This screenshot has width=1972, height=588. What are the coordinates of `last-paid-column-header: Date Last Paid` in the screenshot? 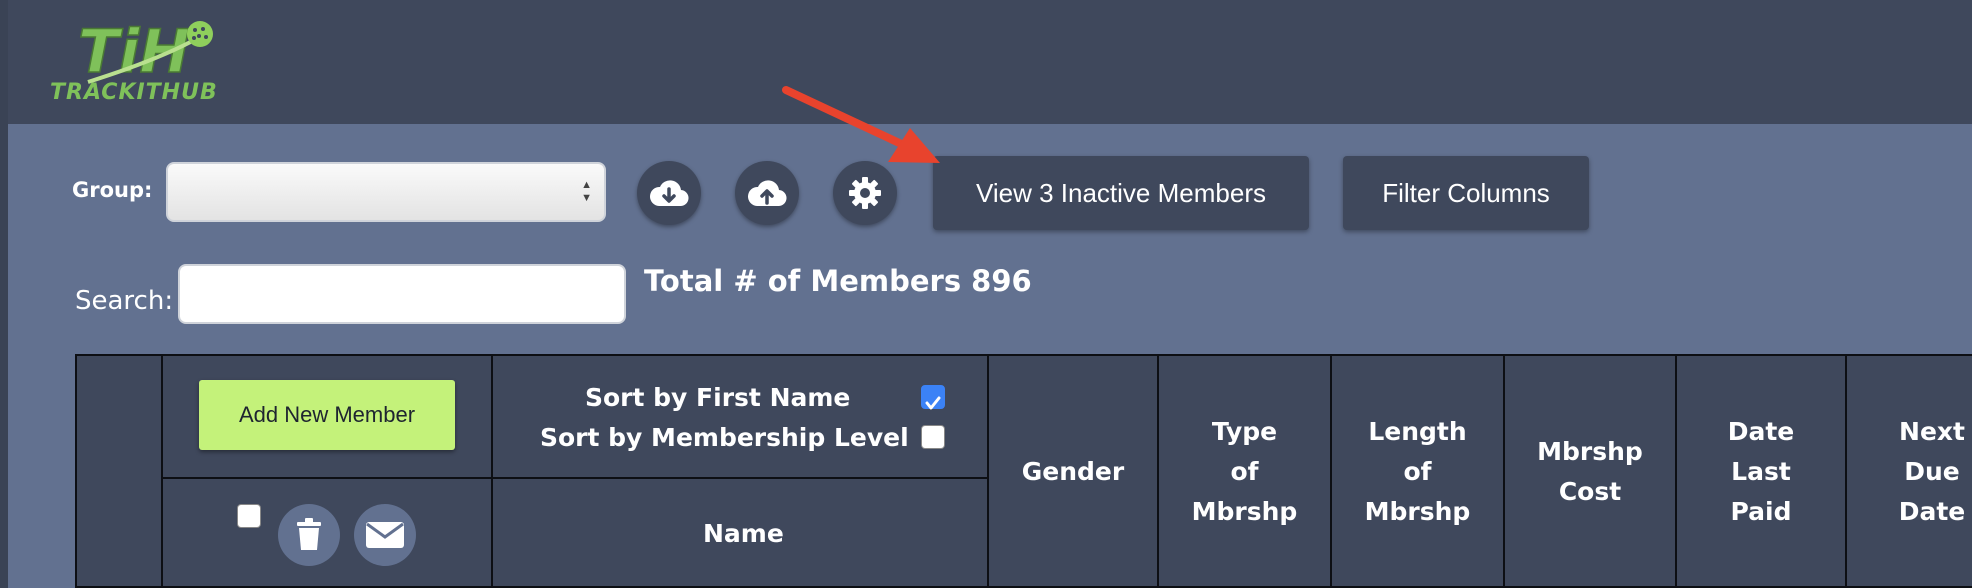 It's located at (1762, 472).